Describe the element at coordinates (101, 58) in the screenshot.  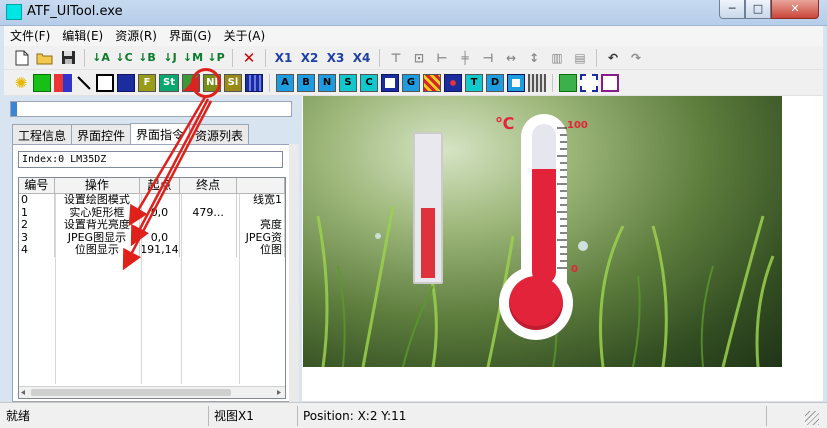
I see `move-a-icon: ↓ A` at that location.